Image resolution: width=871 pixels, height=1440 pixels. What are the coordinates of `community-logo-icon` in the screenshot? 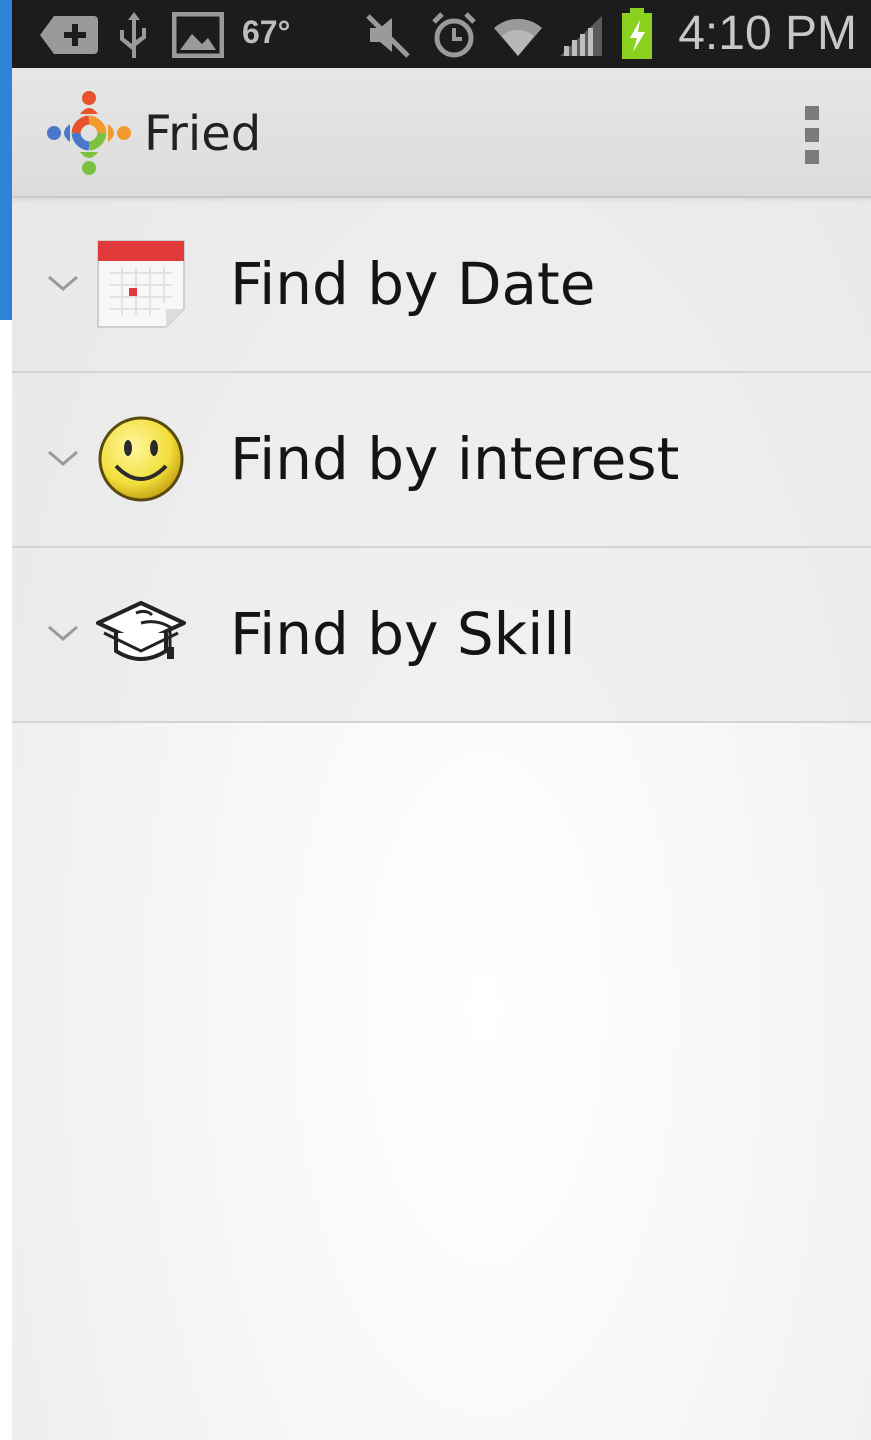 It's located at (89, 133).